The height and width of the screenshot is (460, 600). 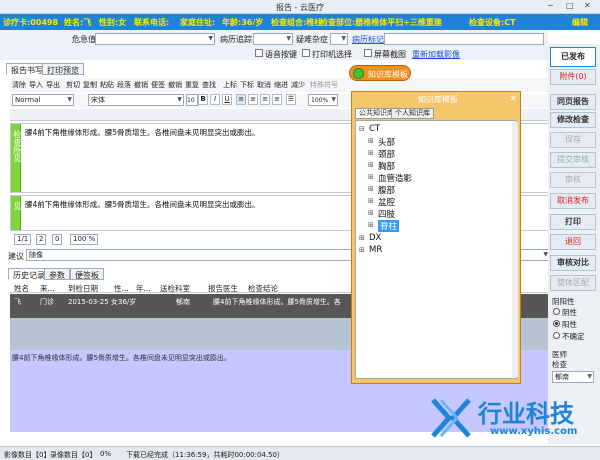 I want to click on tree-node-mr: MR, so click(x=375, y=250).